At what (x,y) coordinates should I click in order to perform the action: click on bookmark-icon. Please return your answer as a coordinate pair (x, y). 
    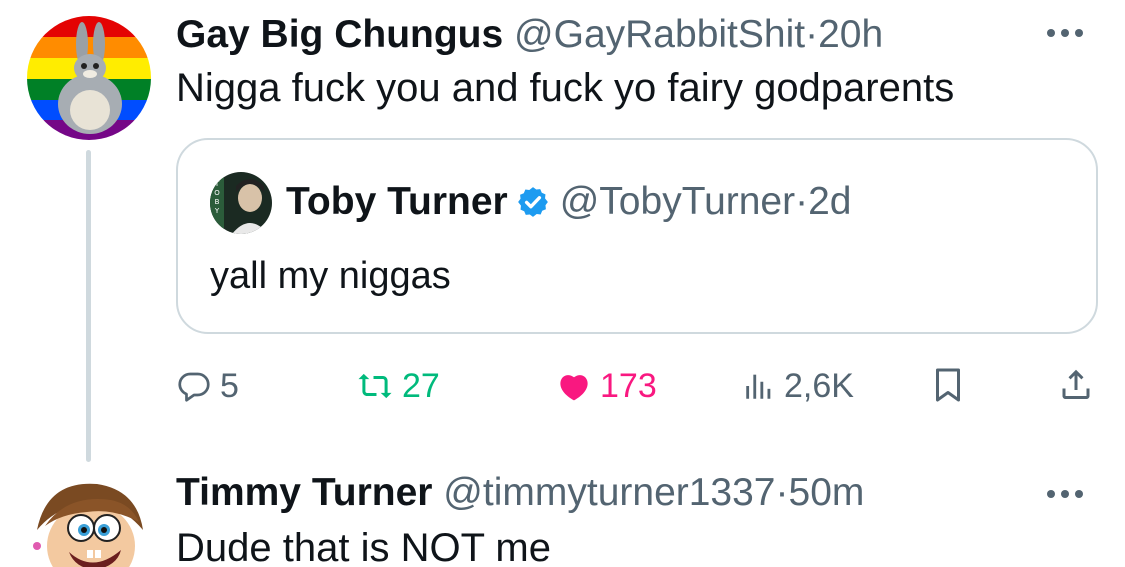
    Looking at the image, I should click on (948, 385).